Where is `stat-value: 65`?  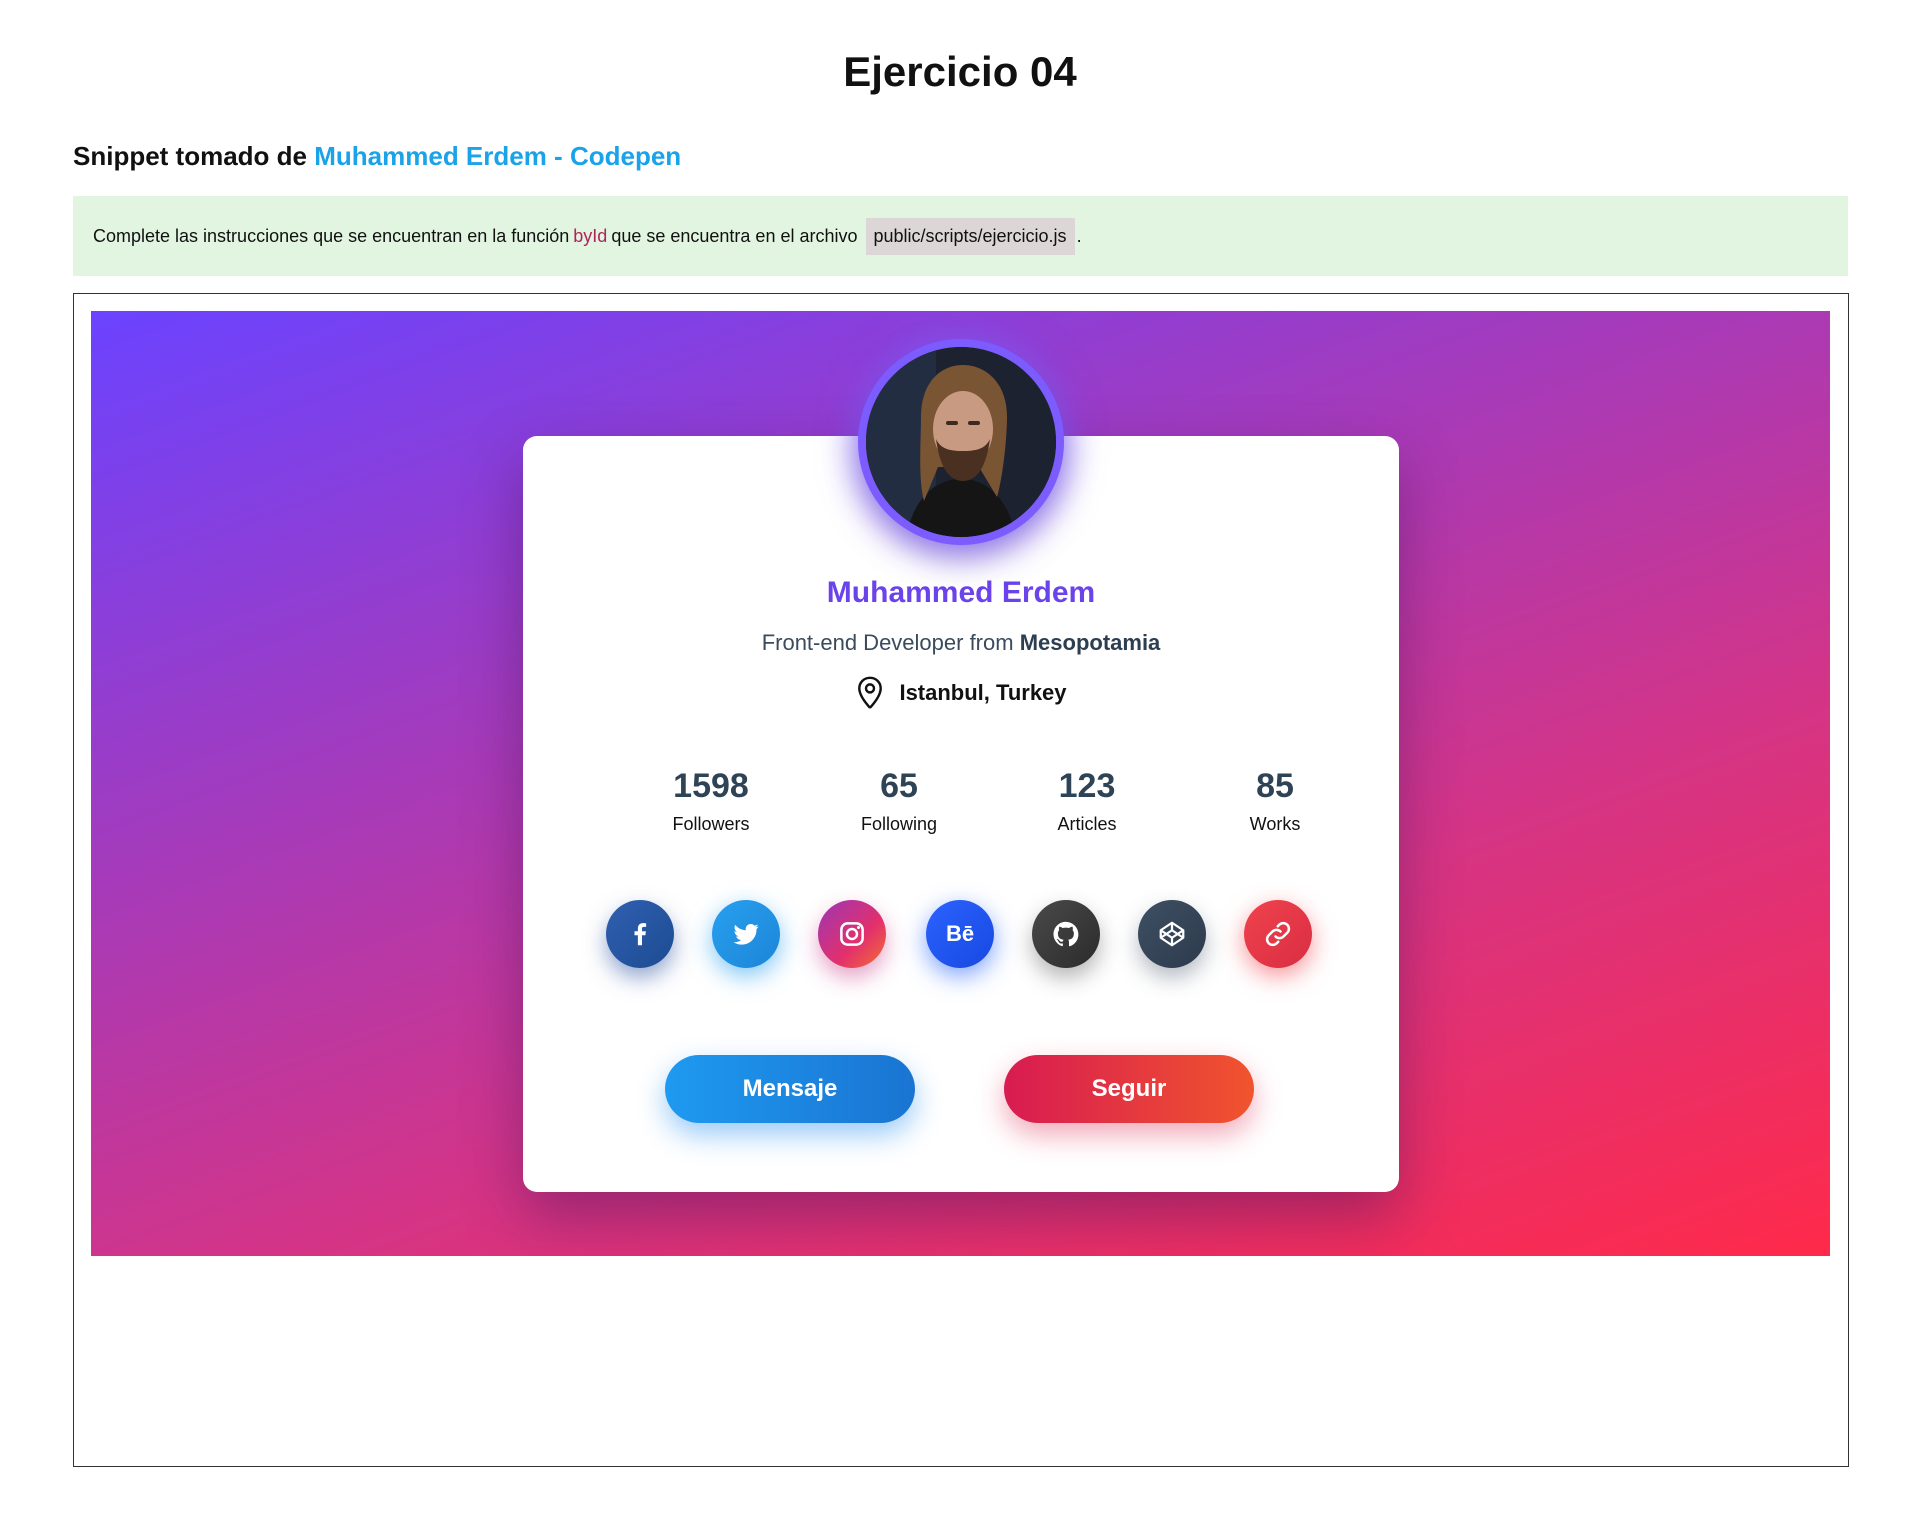 stat-value: 65 is located at coordinates (899, 786).